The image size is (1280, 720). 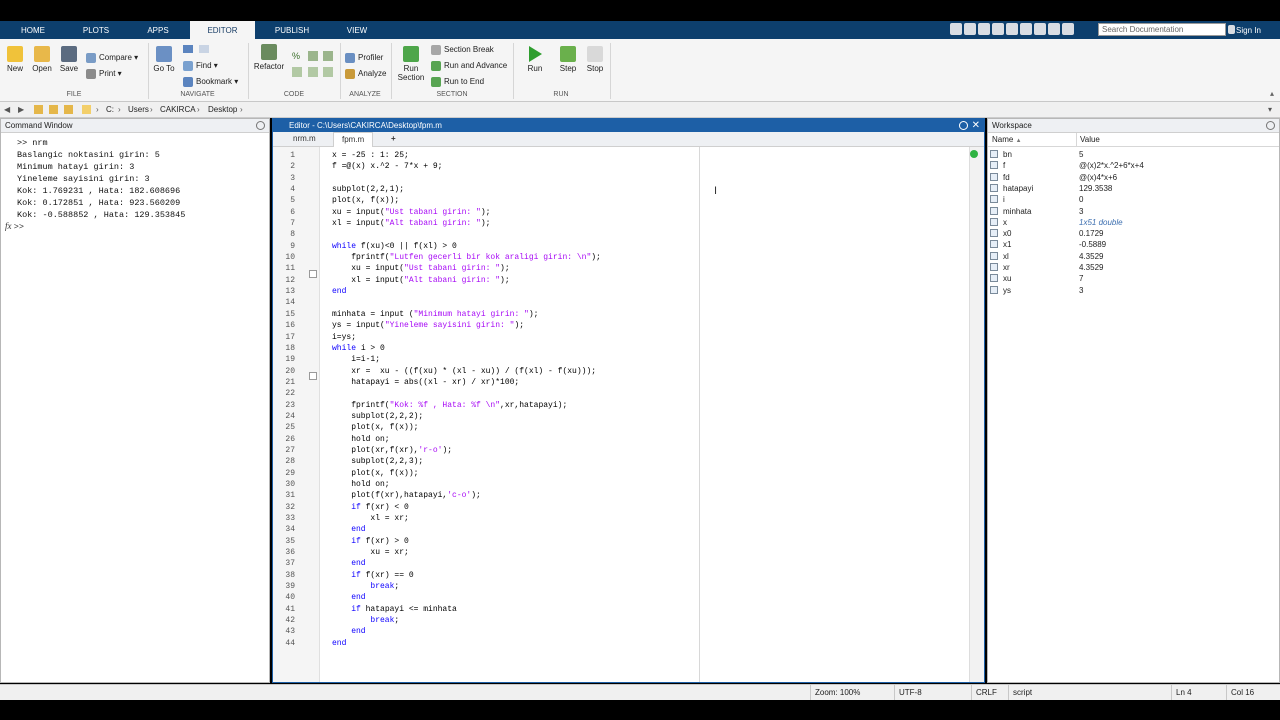 I want to click on find-button: Find ▾, so click(x=200, y=66).